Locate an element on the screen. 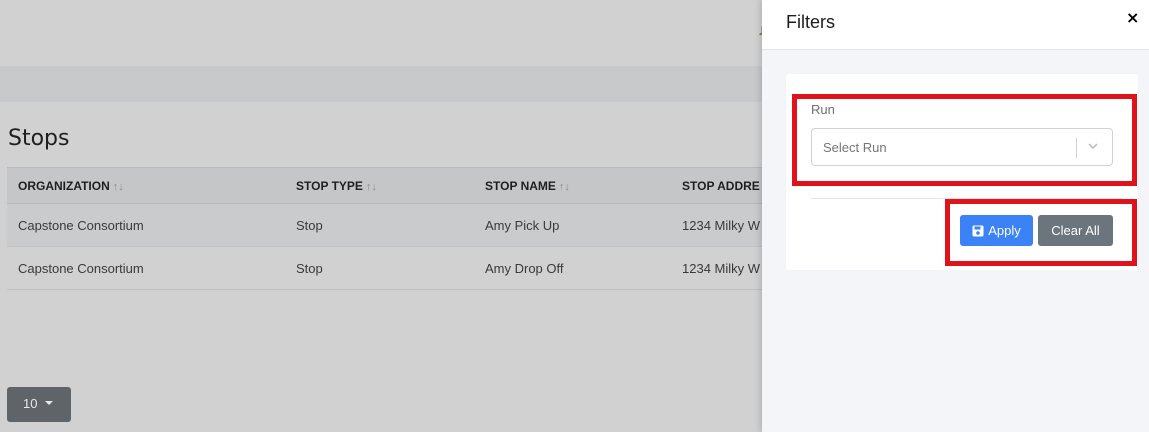 The width and height of the screenshot is (1149, 432). chevron-down-icon is located at coordinates (1093, 146).